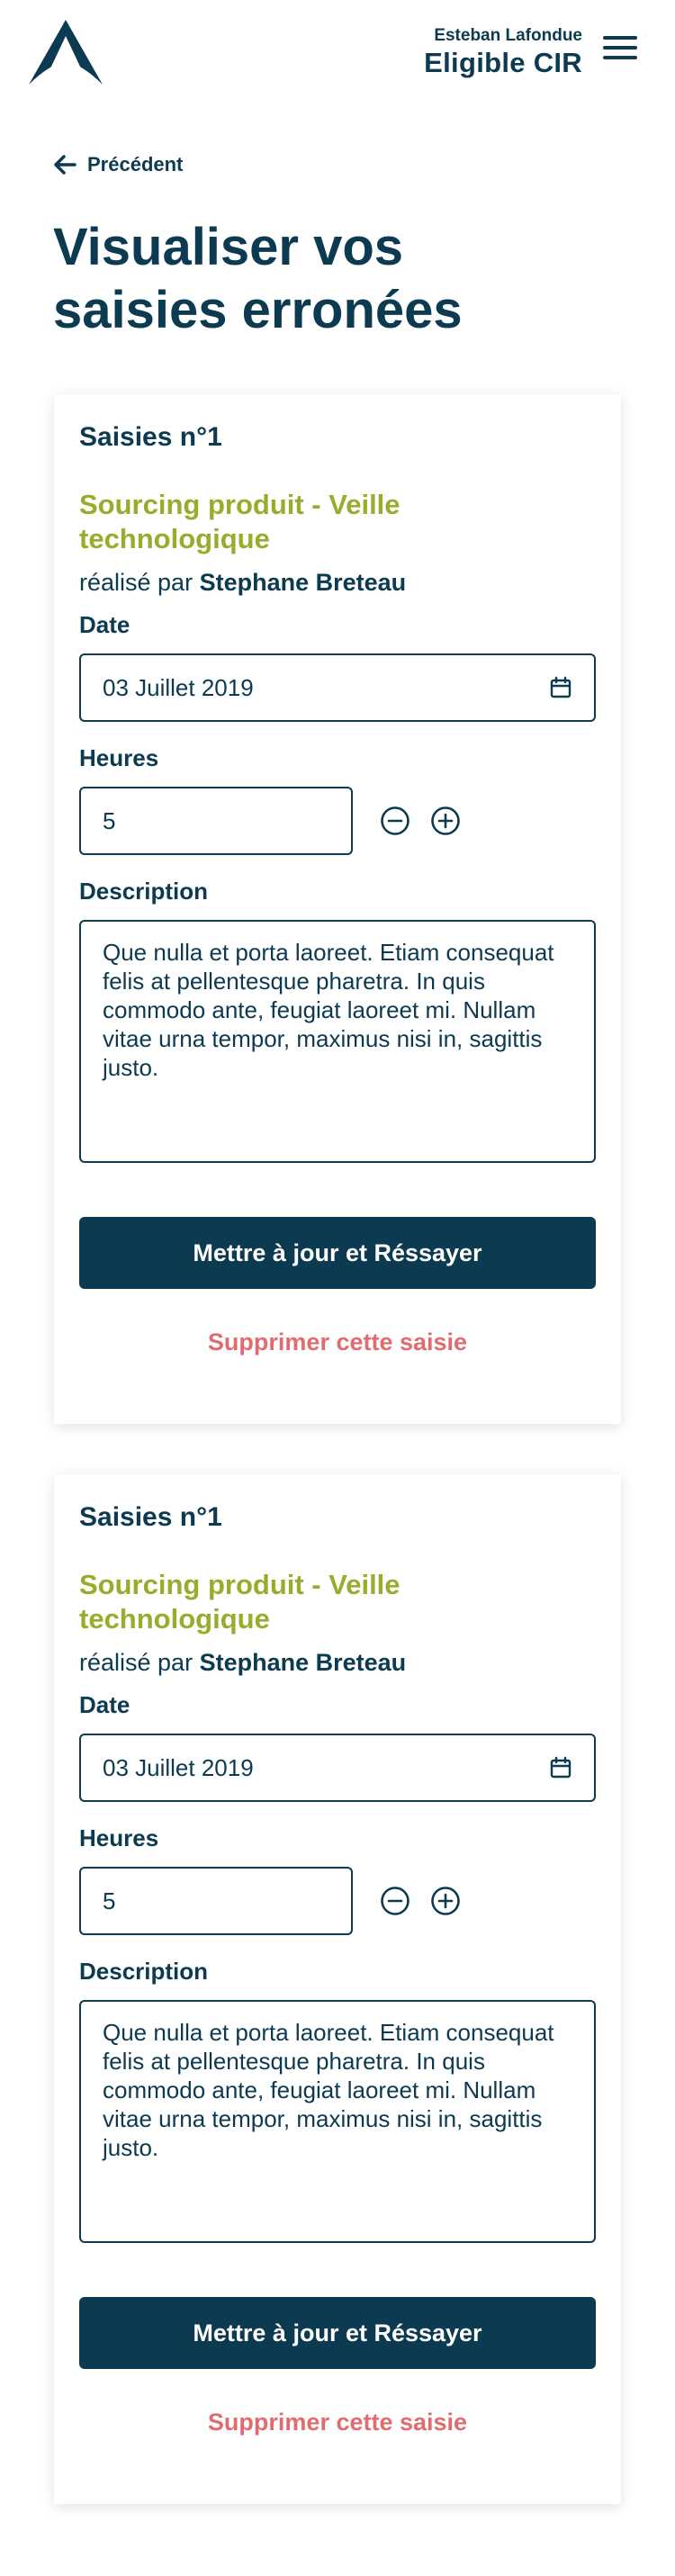 The width and height of the screenshot is (675, 2576). I want to click on user-status: Eligible CIR, so click(503, 62).